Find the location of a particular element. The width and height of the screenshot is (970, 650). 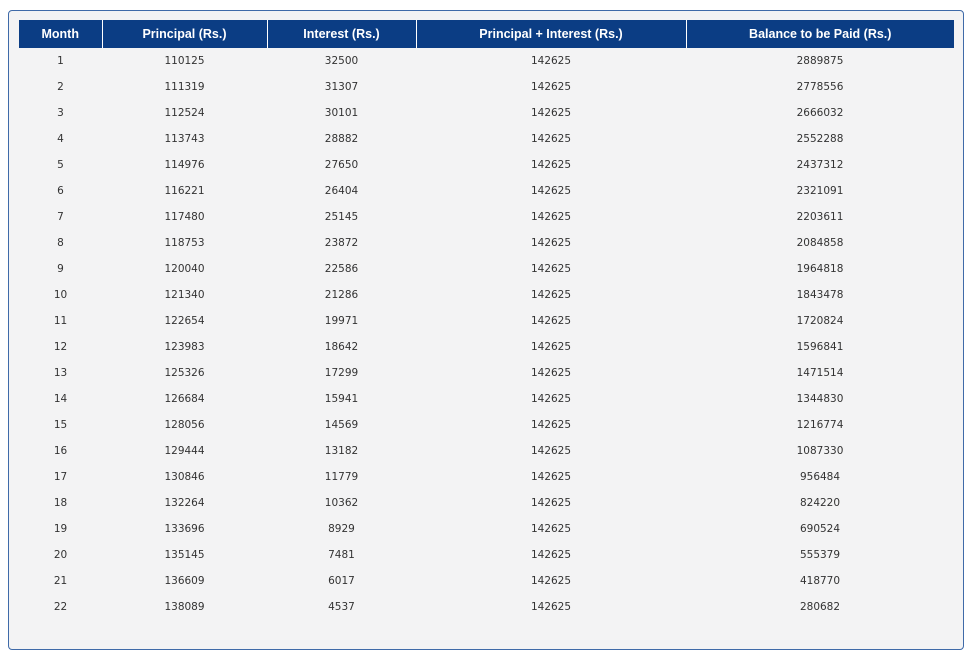

table-row: 15 128056 14569 142625 1216774 is located at coordinates (486, 425).